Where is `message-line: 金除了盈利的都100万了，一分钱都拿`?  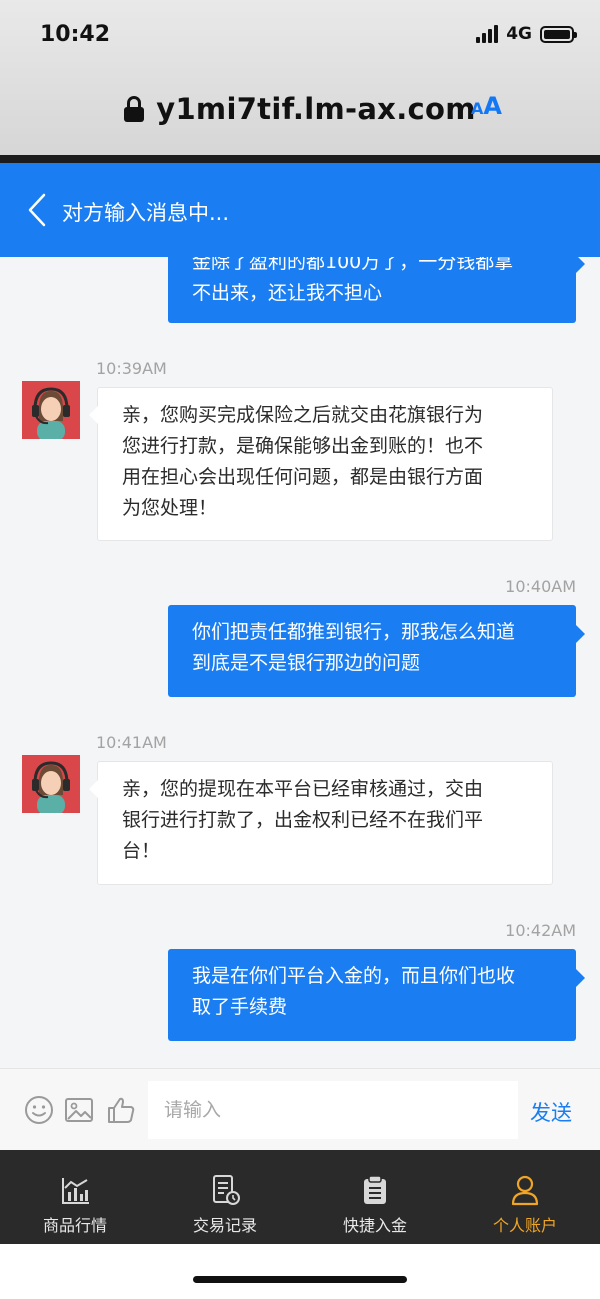
message-line: 金除了盈利的都100万了，一分钱都拿 is located at coordinates (353, 265).